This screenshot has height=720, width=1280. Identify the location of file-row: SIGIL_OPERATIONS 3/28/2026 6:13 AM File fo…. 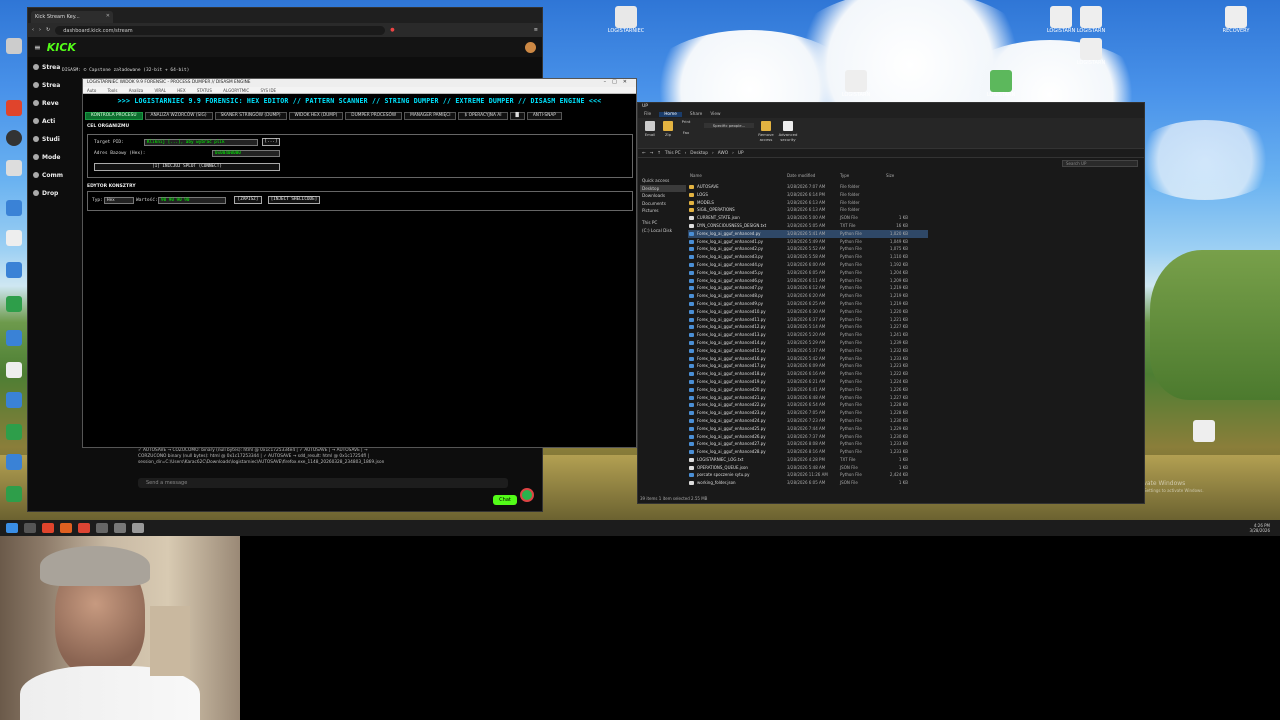
(808, 210).